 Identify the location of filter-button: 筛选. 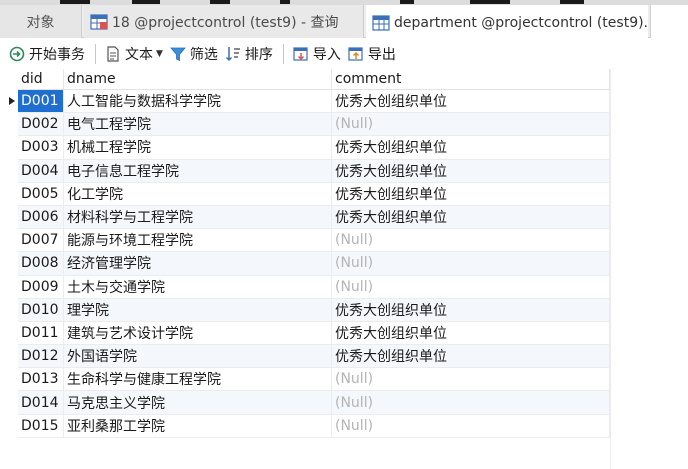
(196, 54).